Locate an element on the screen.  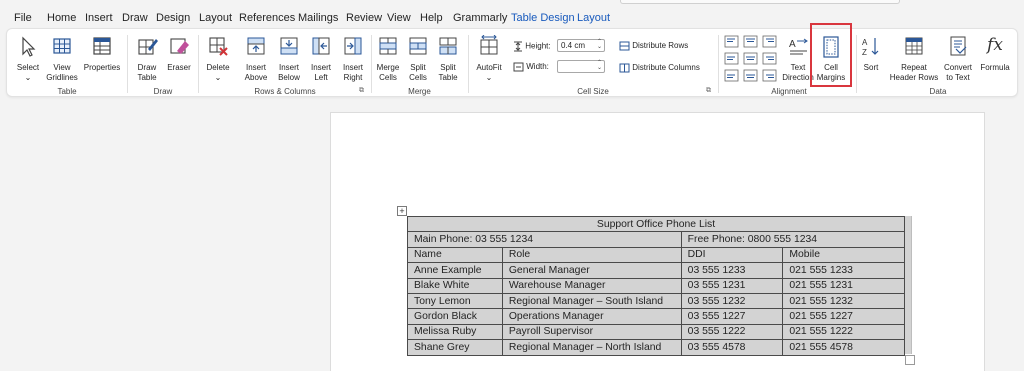
table-cell: 021 555 1222 is located at coordinates (843, 332).